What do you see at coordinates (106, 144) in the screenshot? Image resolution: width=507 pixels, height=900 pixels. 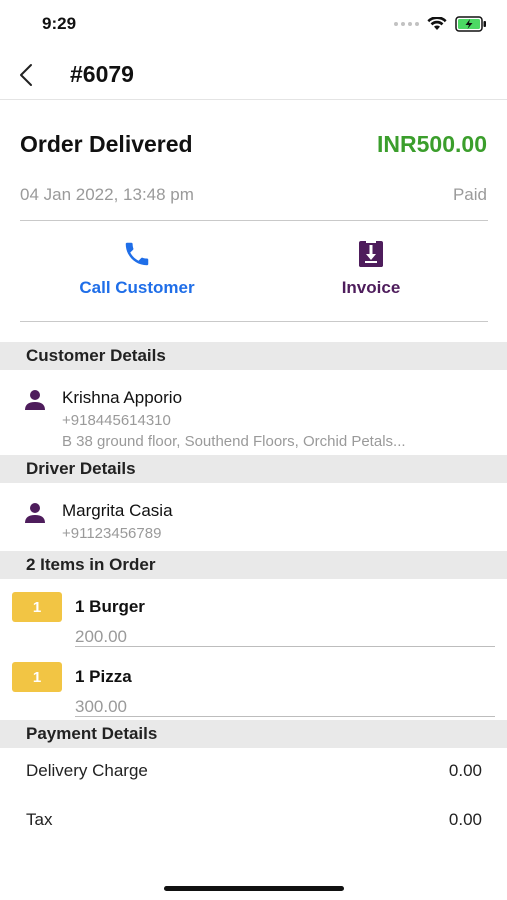 I see `order-status: Order Delivered` at bounding box center [106, 144].